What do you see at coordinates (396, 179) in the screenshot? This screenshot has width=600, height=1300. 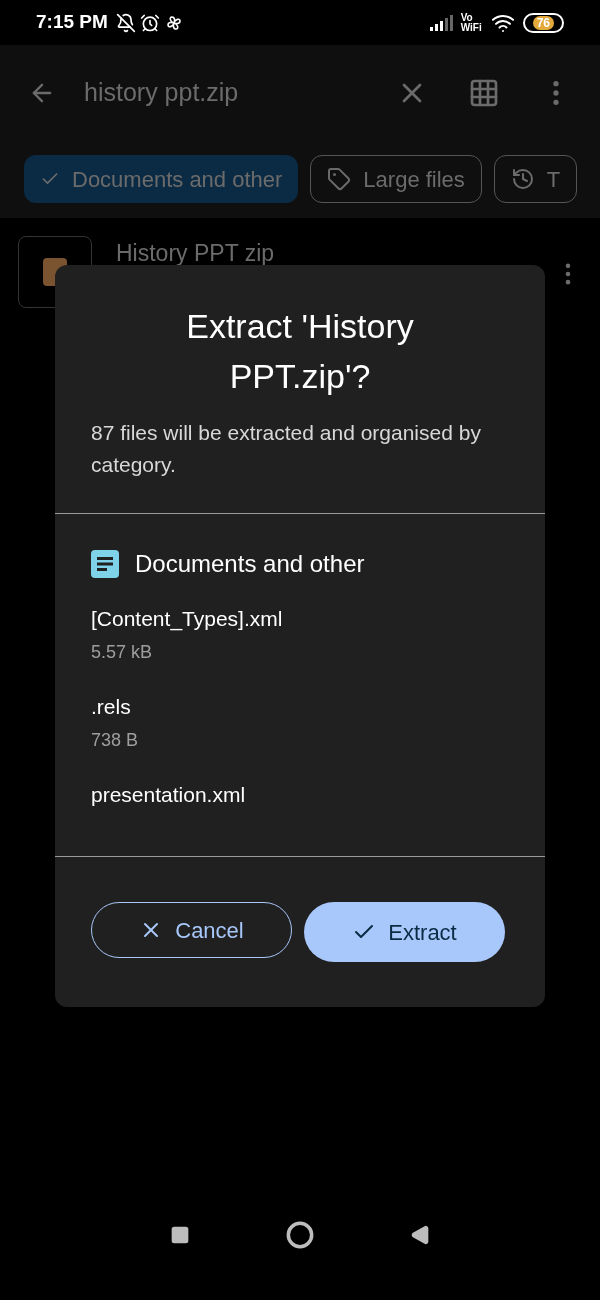 I see `filter-chip: Large files` at bounding box center [396, 179].